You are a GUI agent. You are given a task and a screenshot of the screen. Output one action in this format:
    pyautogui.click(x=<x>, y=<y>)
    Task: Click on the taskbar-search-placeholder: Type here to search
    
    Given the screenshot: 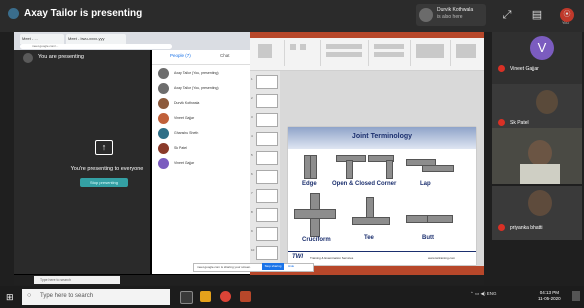 What is the action you would take?
    pyautogui.click(x=67, y=296)
    